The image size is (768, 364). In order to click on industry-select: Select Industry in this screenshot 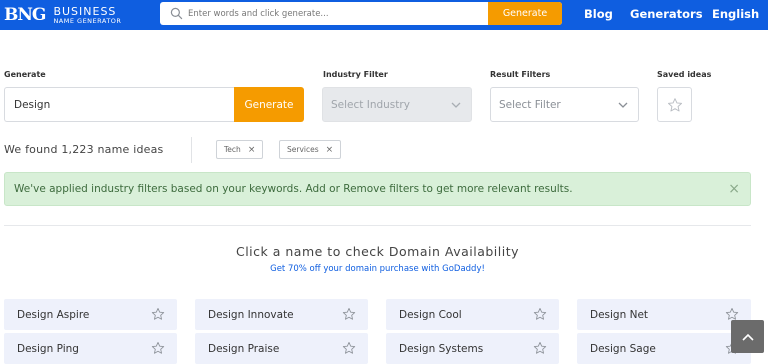, I will do `click(397, 104)`.